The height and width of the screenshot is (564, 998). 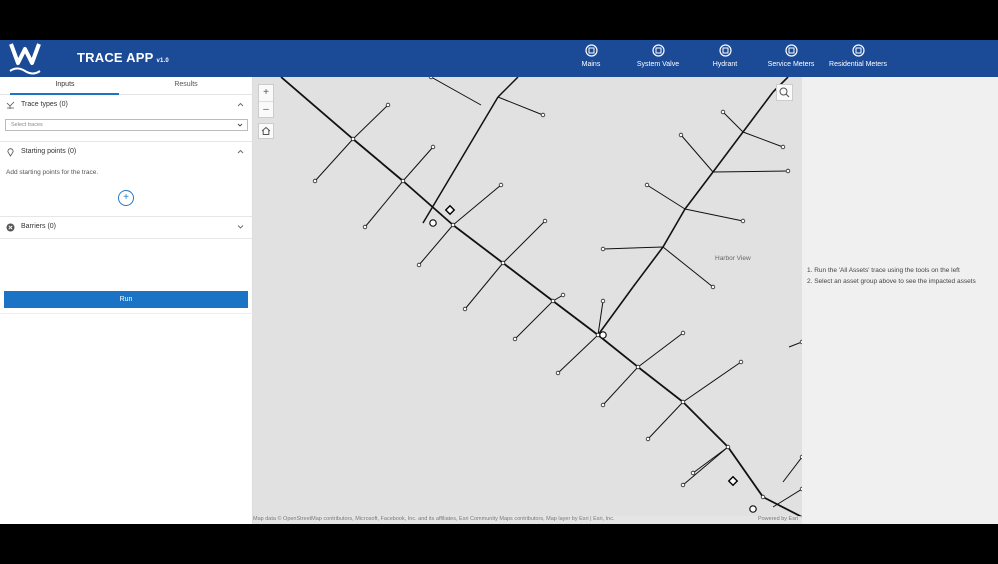 I want to click on nav-hydrant: Hydrant, so click(x=725, y=59).